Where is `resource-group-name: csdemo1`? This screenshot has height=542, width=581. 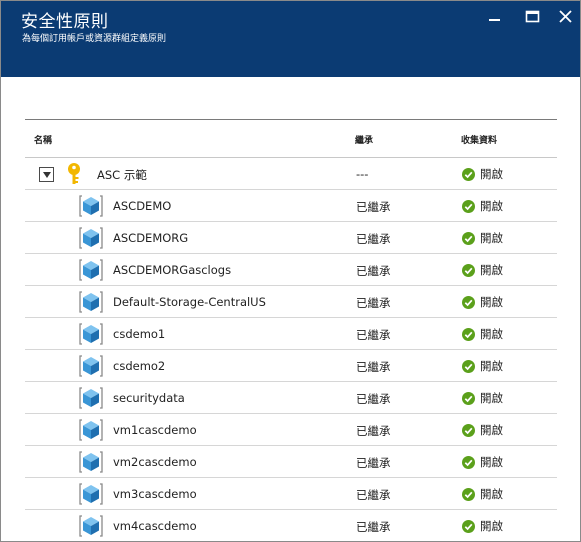 resource-group-name: csdemo1 is located at coordinates (139, 334).